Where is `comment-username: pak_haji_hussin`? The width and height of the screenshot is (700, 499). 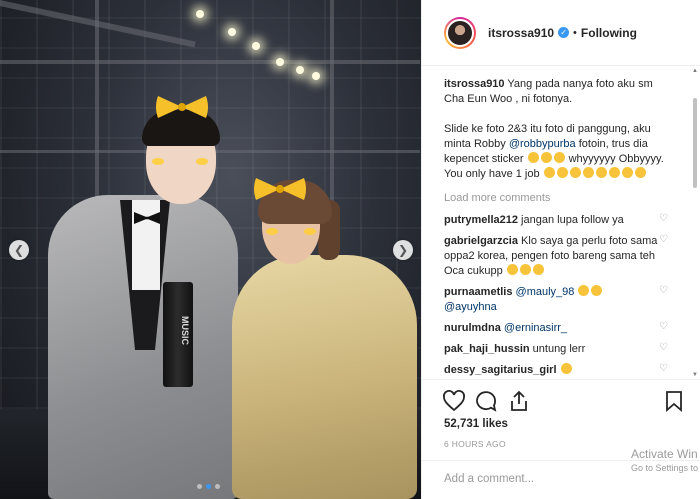 comment-username: pak_haji_hussin is located at coordinates (487, 349).